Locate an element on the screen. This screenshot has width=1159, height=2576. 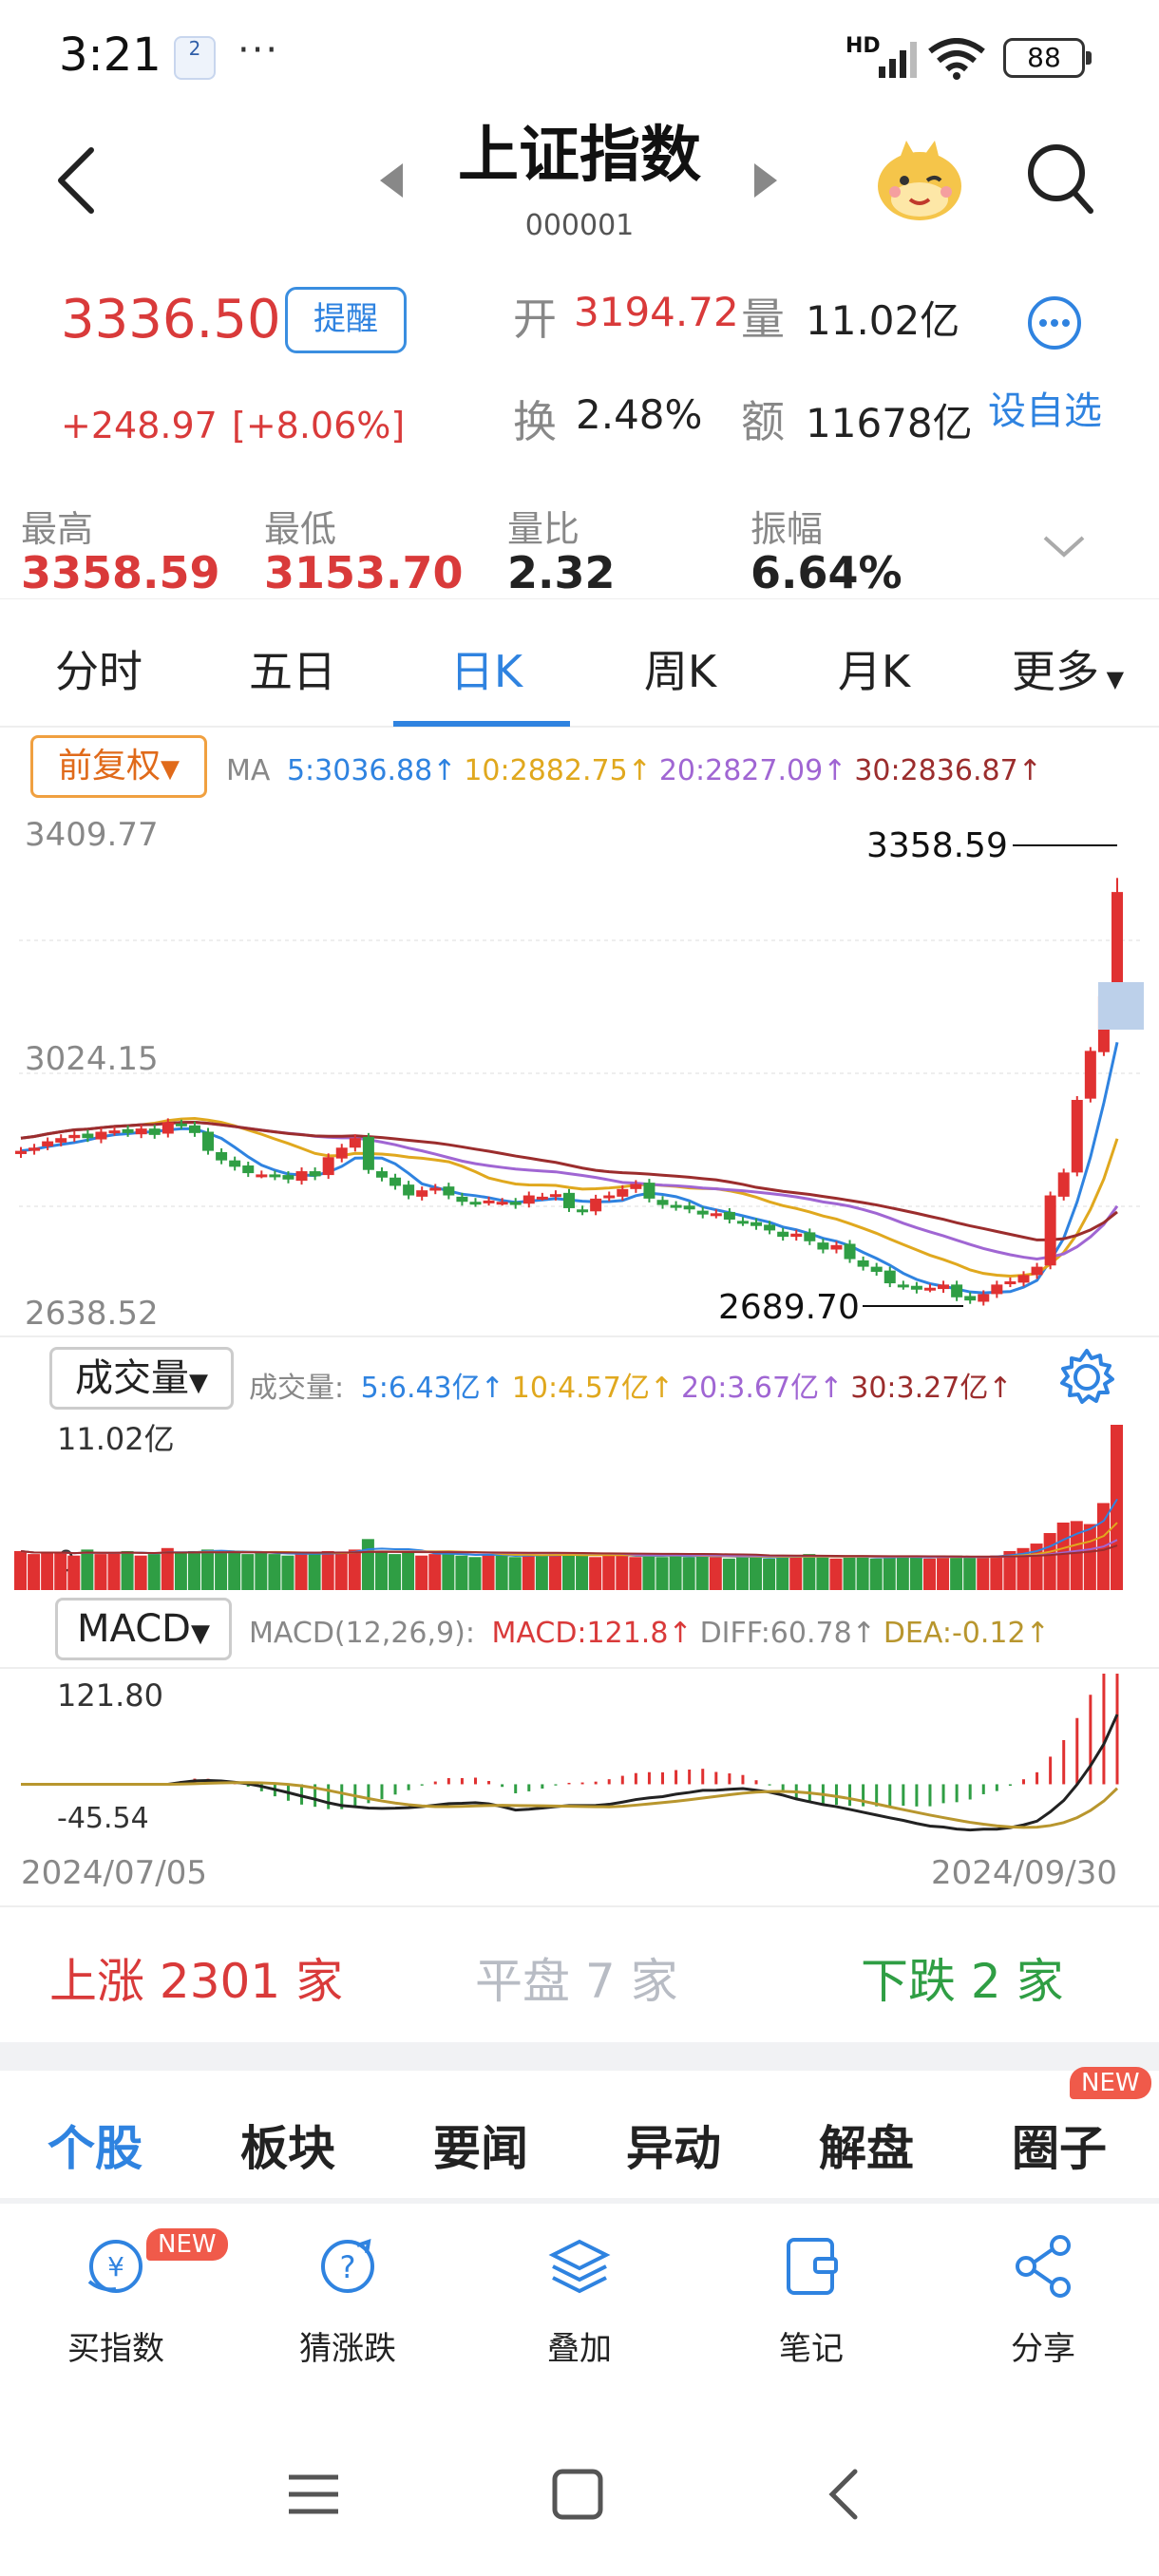
home-icon is located at coordinates (577, 2494).